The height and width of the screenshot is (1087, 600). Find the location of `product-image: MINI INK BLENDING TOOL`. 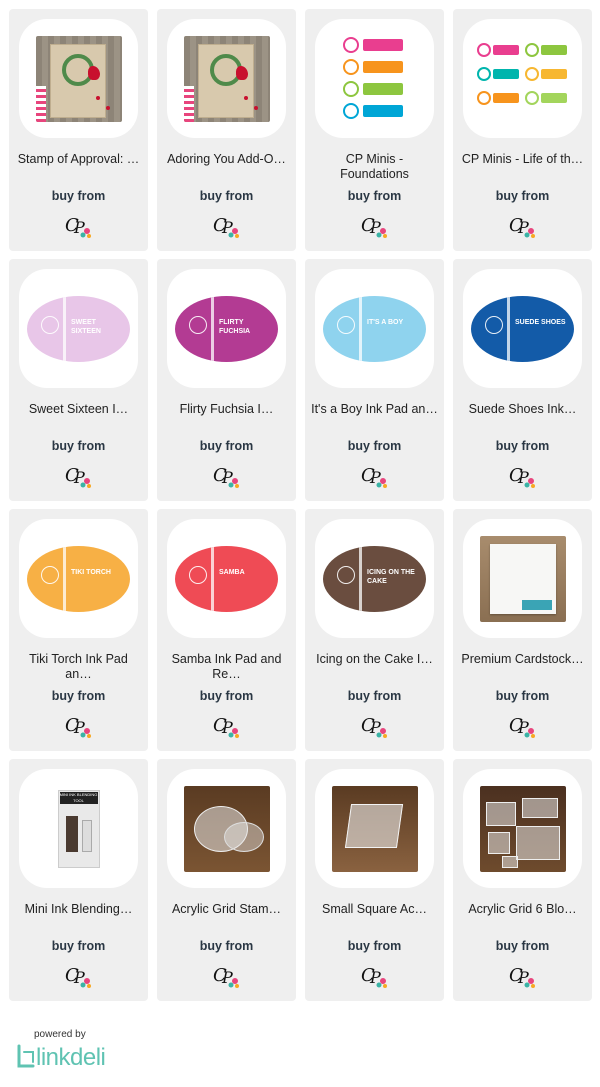

product-image: MINI INK BLENDING TOOL is located at coordinates (78, 828).